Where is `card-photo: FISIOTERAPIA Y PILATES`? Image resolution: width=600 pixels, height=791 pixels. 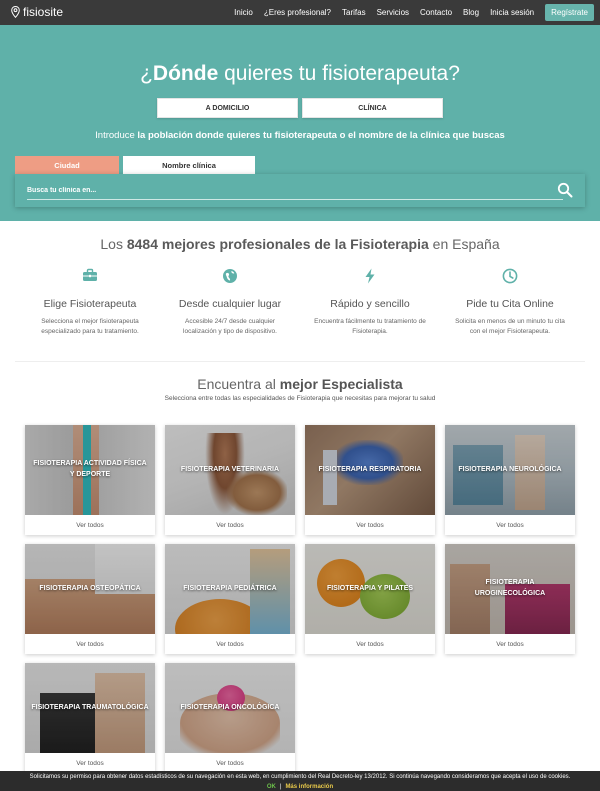
card-photo: FISIOTERAPIA Y PILATES is located at coordinates (370, 589).